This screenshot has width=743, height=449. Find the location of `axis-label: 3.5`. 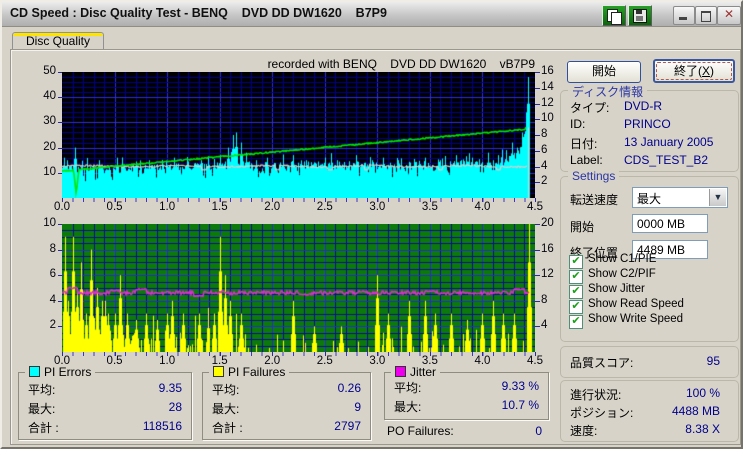

axis-label: 3.5 is located at coordinates (429, 207).